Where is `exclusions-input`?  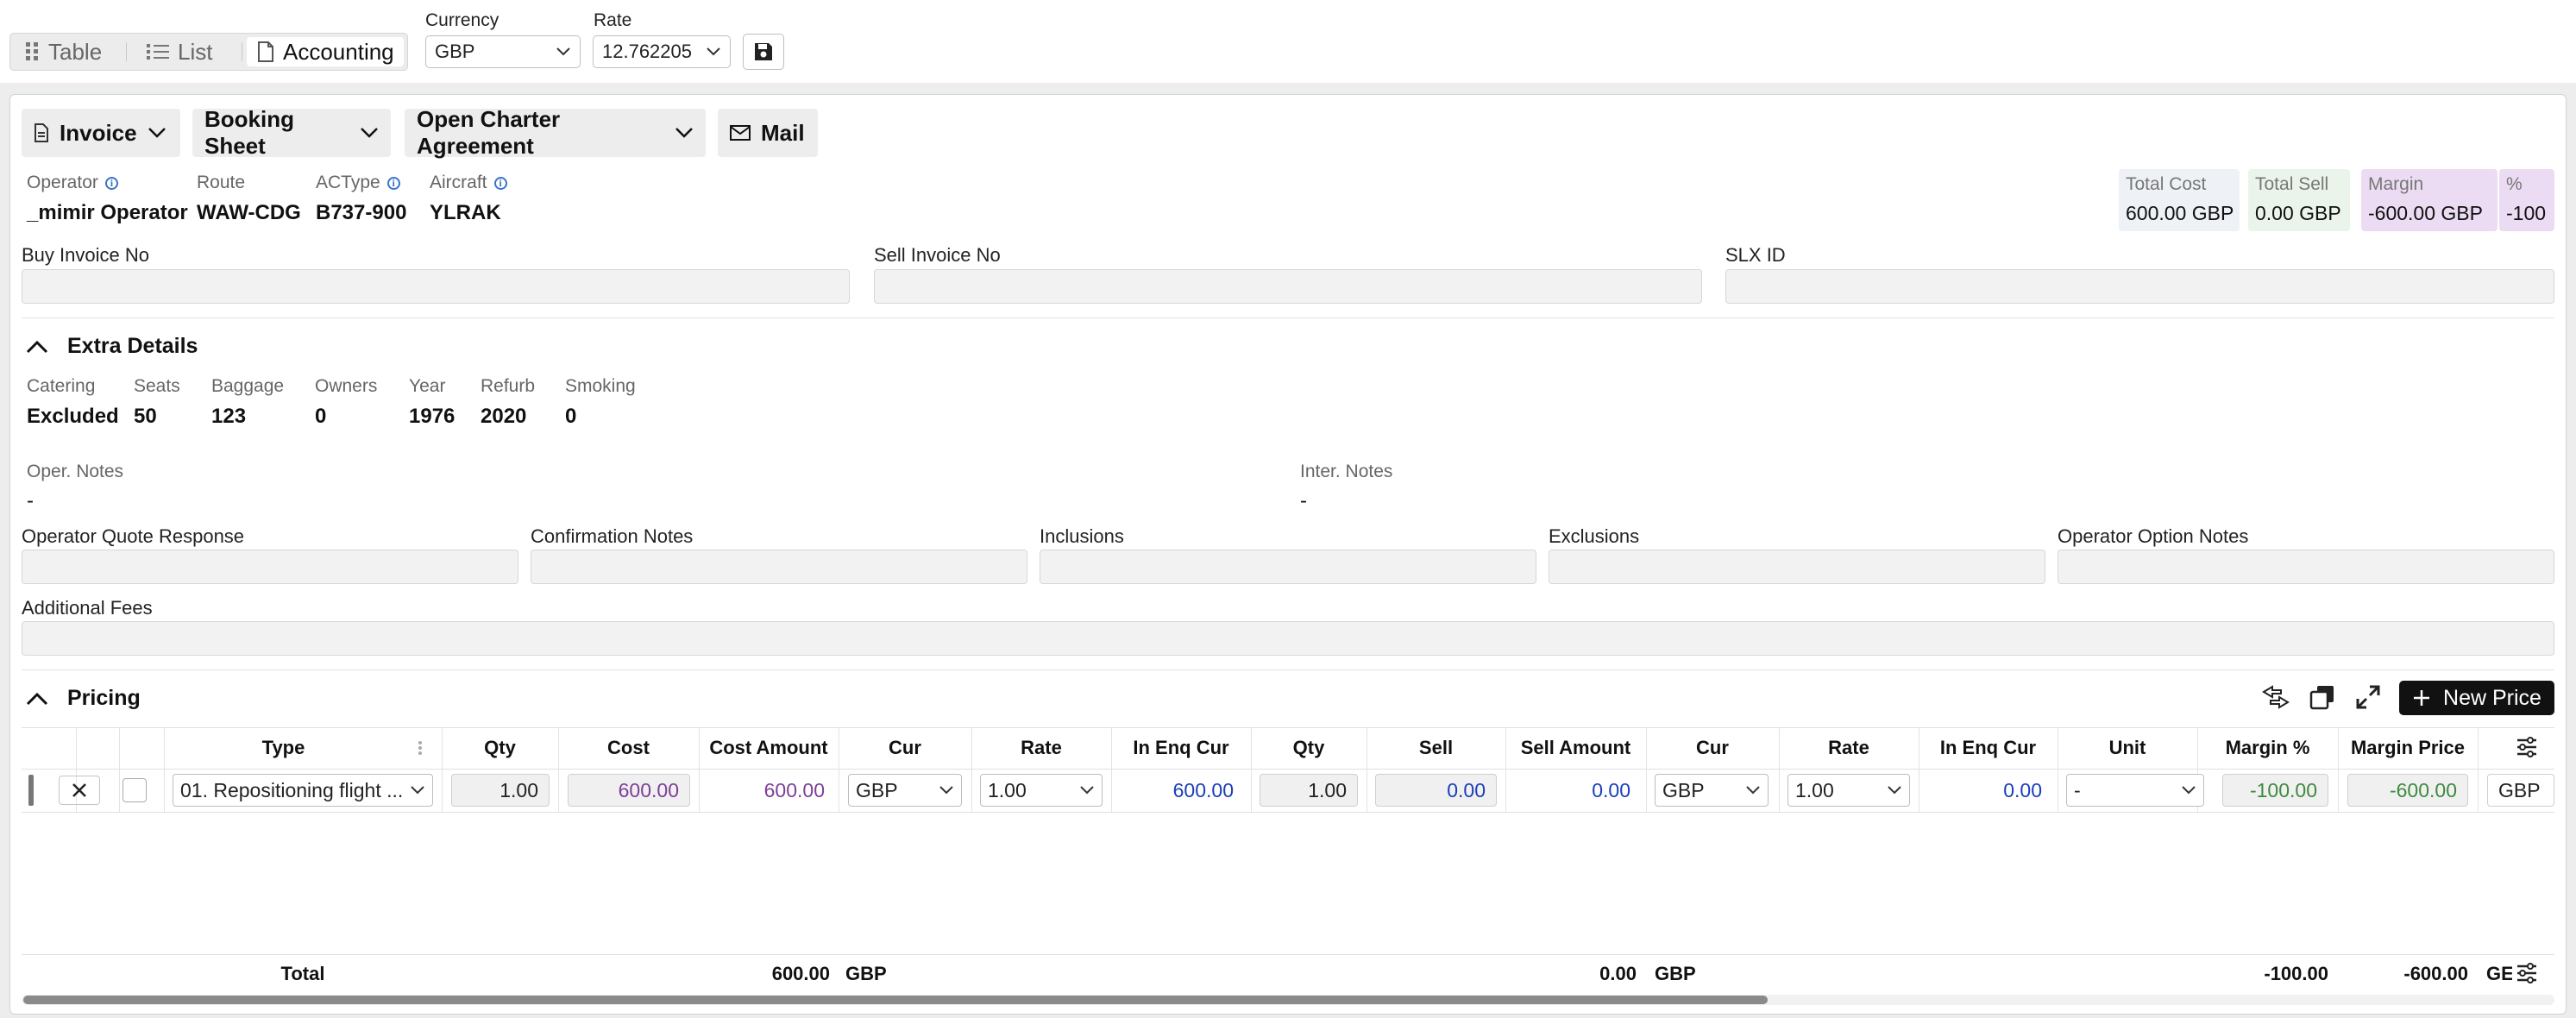 exclusions-input is located at coordinates (1797, 567).